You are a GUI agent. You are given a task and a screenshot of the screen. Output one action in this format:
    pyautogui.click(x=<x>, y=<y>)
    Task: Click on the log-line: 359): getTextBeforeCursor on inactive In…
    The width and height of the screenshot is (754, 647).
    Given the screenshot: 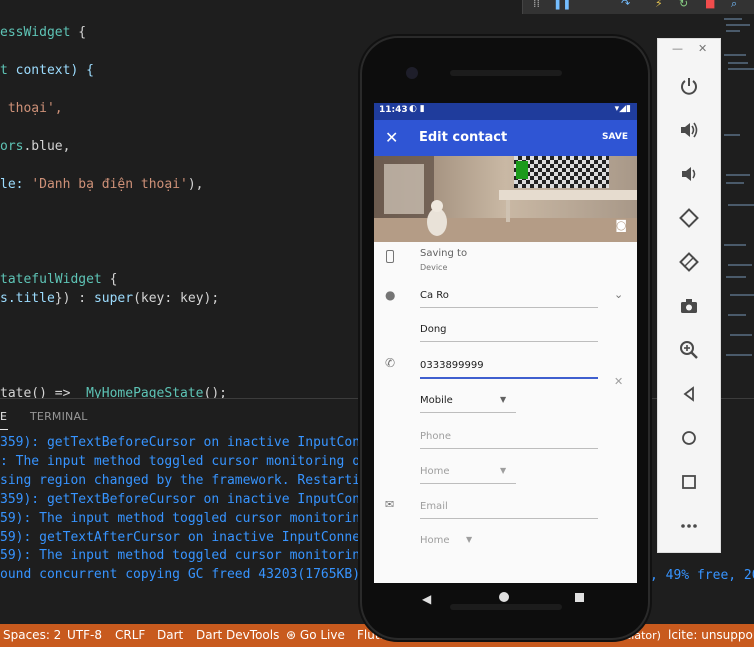 What is the action you would take?
    pyautogui.click(x=188, y=499)
    